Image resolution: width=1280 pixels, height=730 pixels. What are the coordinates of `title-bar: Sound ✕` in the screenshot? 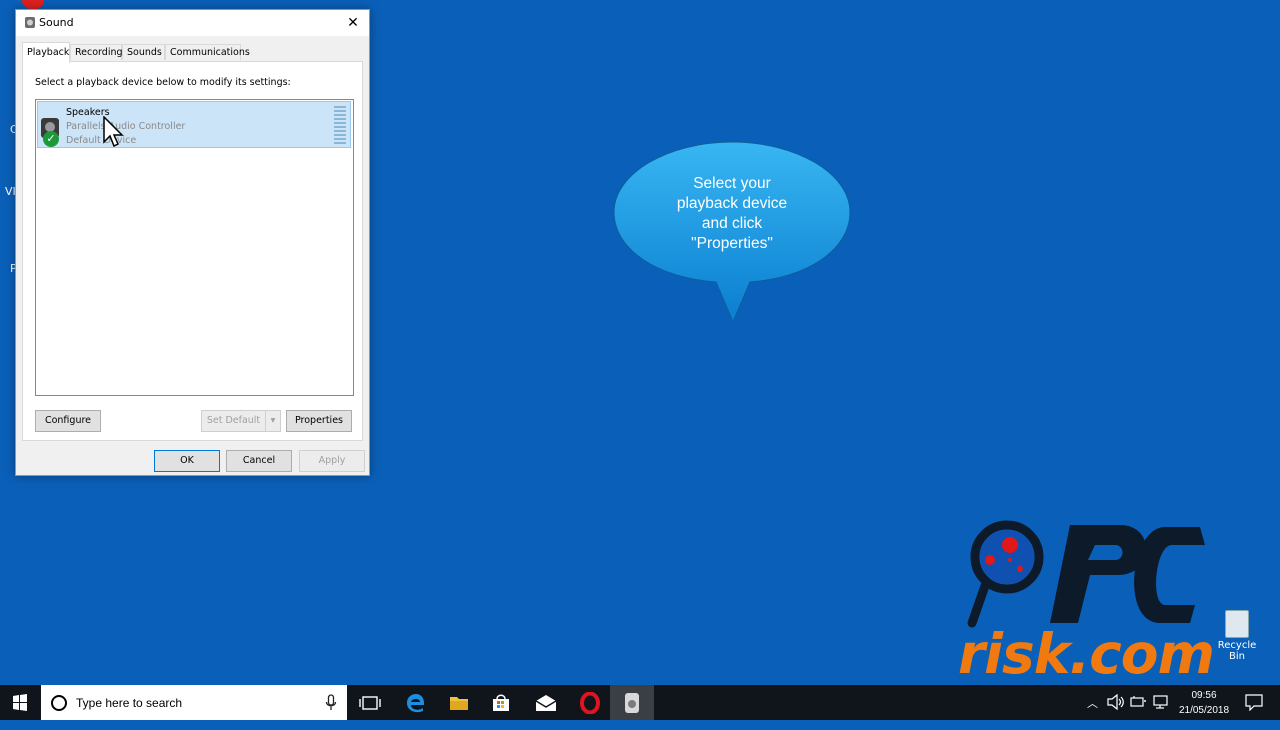 It's located at (192, 23).